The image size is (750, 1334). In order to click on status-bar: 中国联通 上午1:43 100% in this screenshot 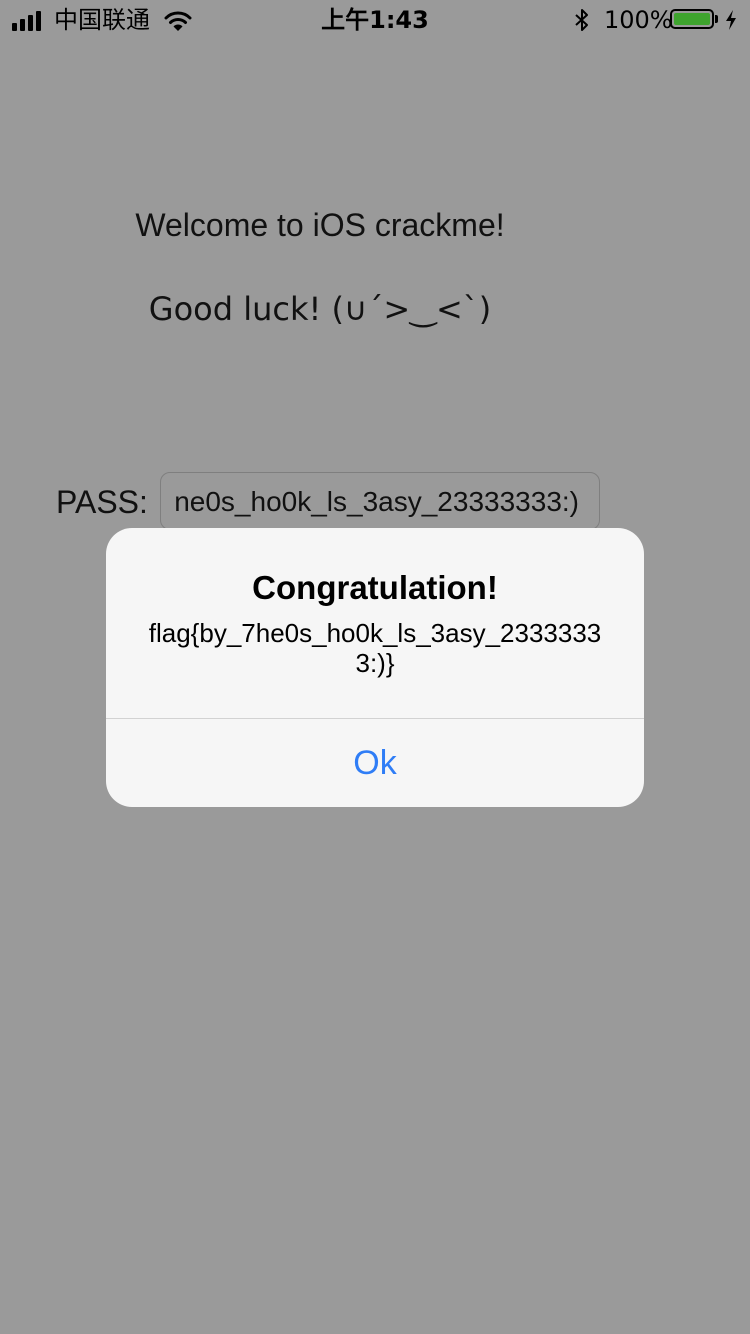, I will do `click(375, 20)`.